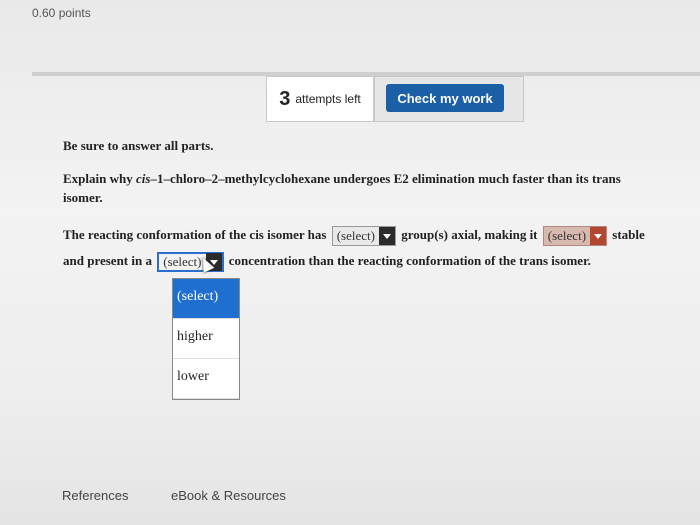 This screenshot has width=700, height=525. I want to click on concentration-dropdown-menu: (select) higher lower, so click(206, 339).